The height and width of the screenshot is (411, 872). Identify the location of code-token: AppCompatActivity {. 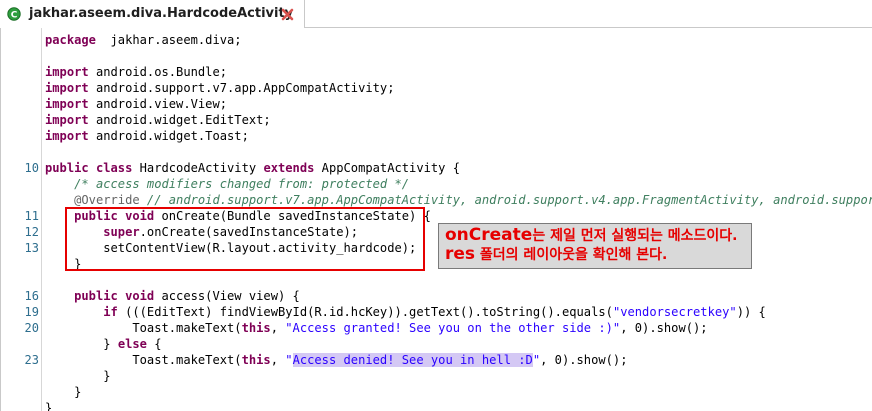
(387, 168).